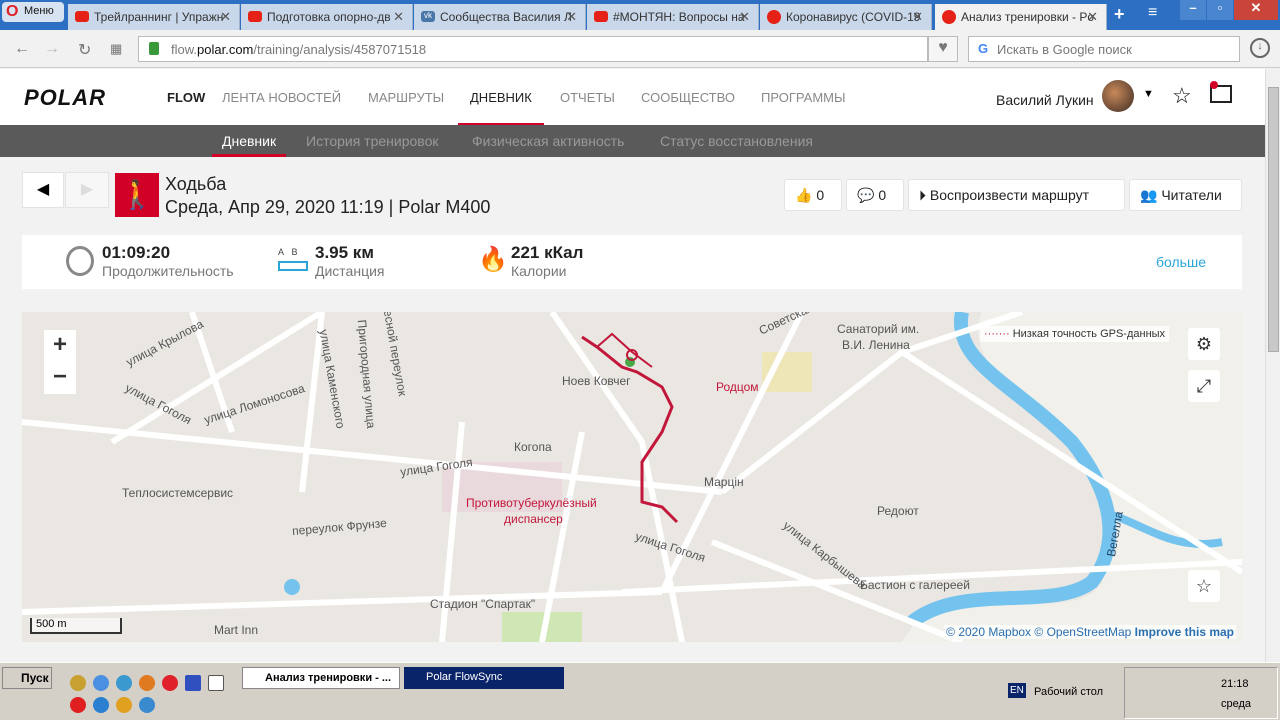 The height and width of the screenshot is (720, 1280). What do you see at coordinates (87, 190) in the screenshot?
I see `next-training-button: ▶` at bounding box center [87, 190].